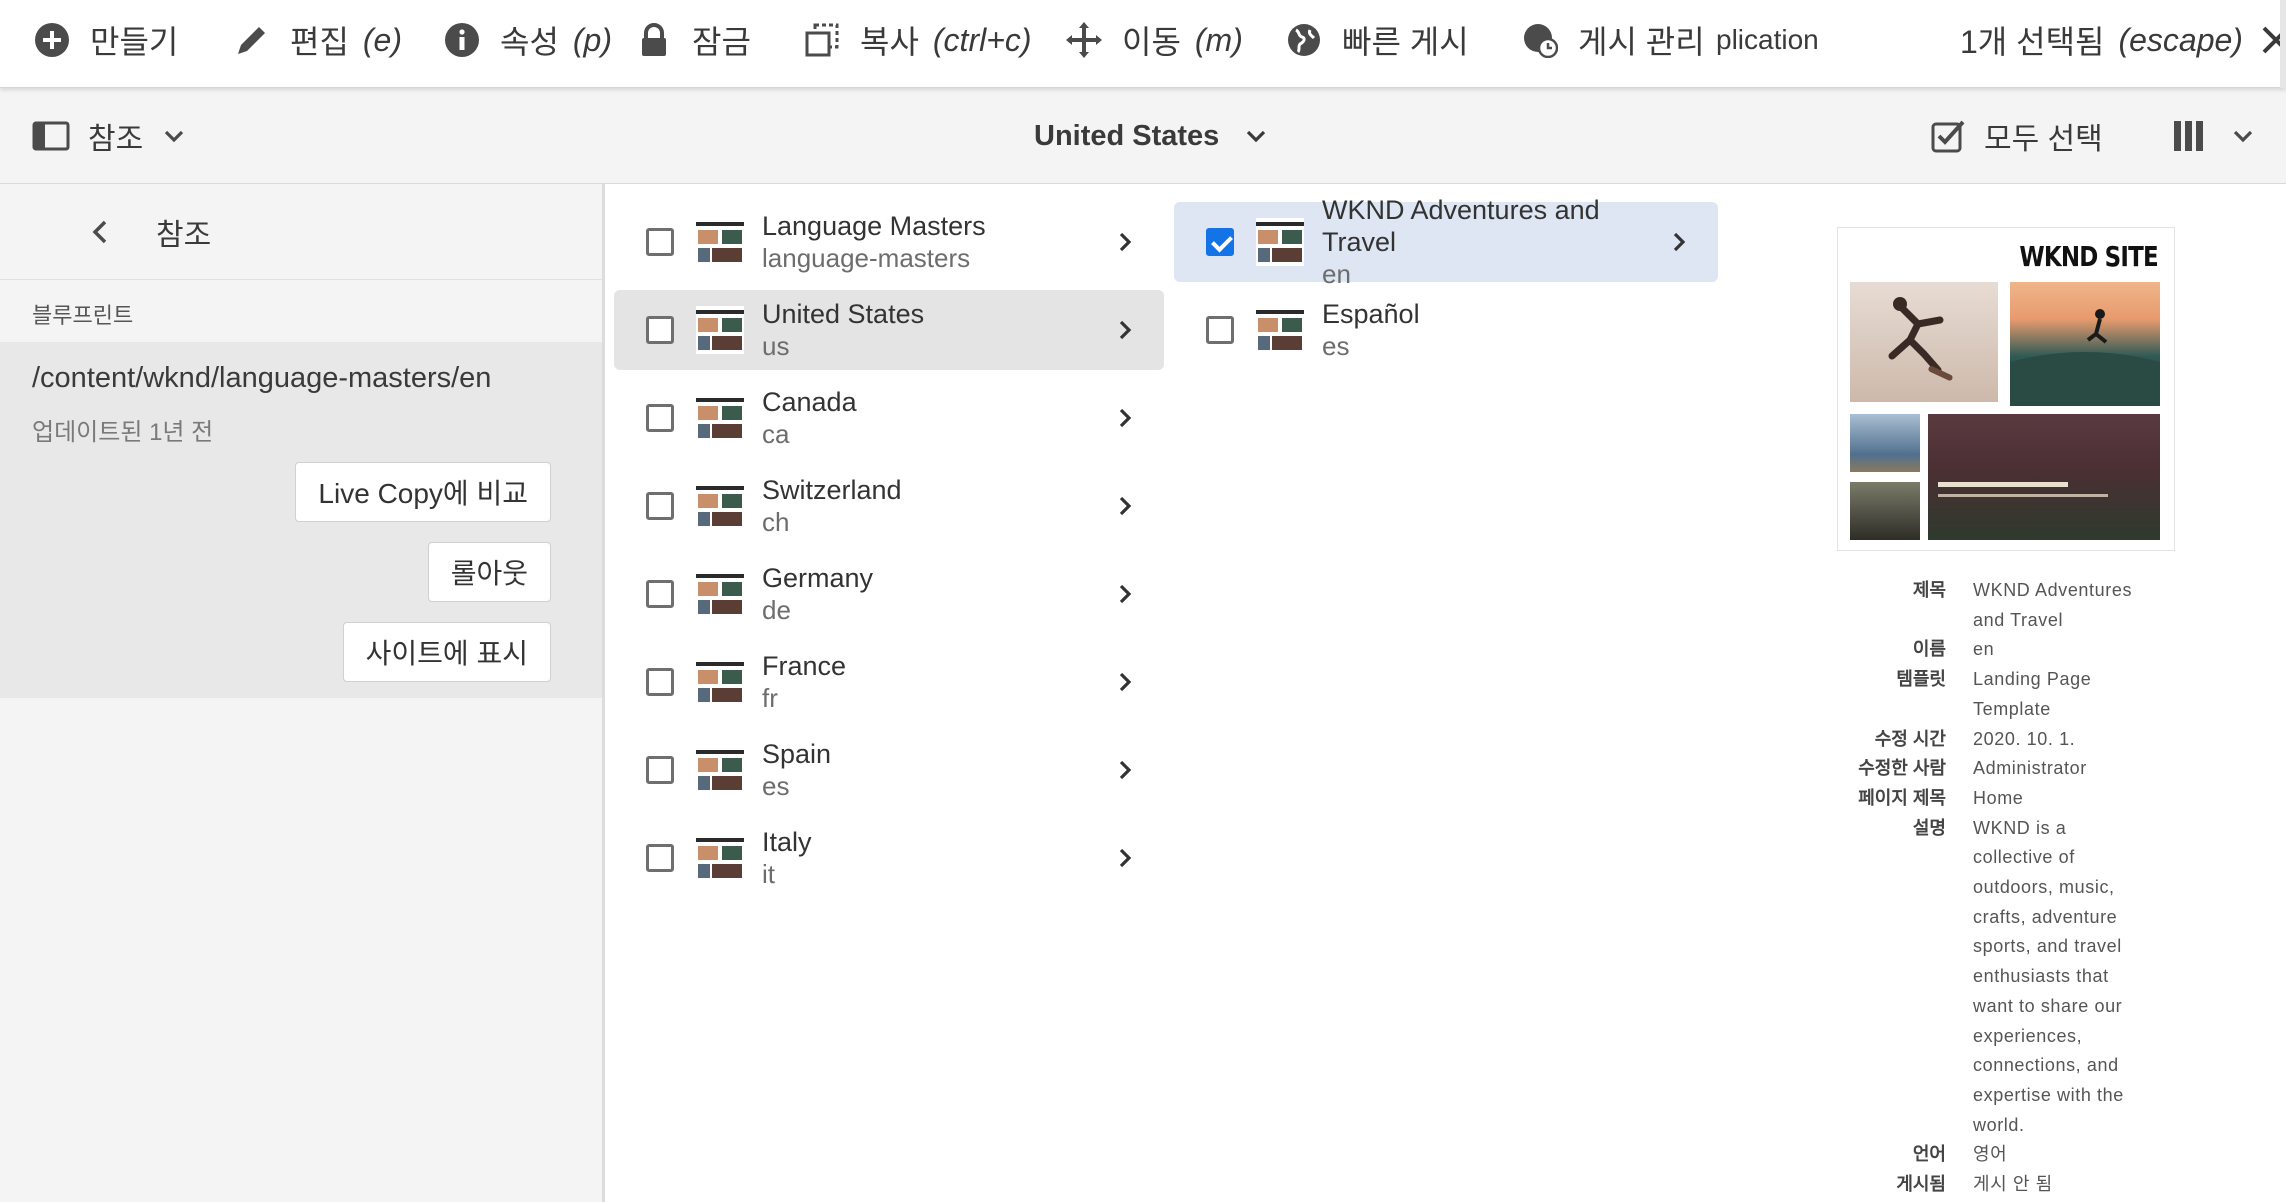 The width and height of the screenshot is (2286, 1202). Describe the element at coordinates (1921, 679) in the screenshot. I see `meta-key: 템플릿` at that location.